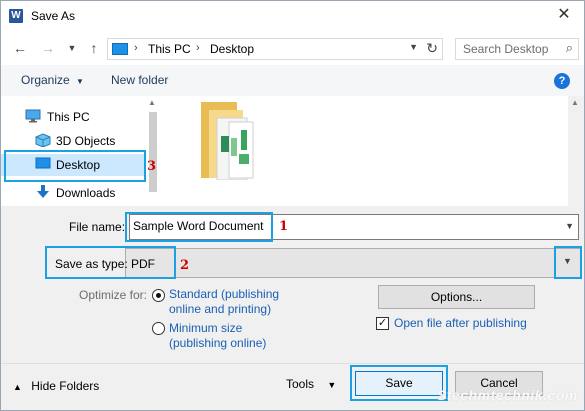  What do you see at coordinates (120, 49) in the screenshot?
I see `pc-icon` at bounding box center [120, 49].